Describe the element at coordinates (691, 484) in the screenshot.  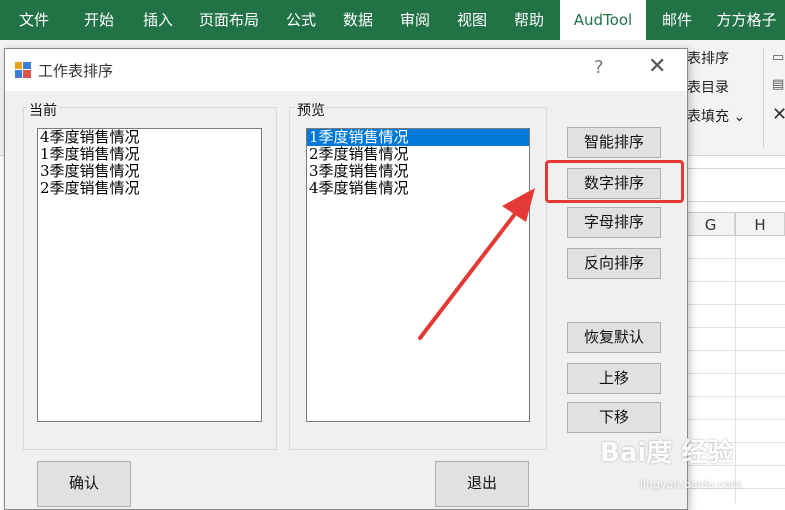
I see `watermark-url: jingyan.baidu.com` at that location.